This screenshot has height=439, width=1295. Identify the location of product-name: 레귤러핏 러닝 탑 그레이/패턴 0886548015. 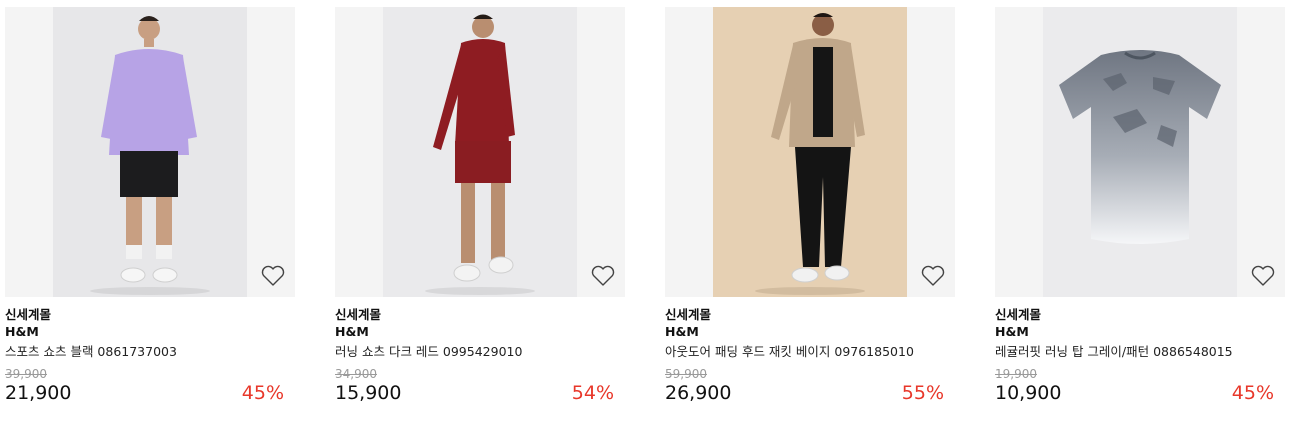
(1140, 352).